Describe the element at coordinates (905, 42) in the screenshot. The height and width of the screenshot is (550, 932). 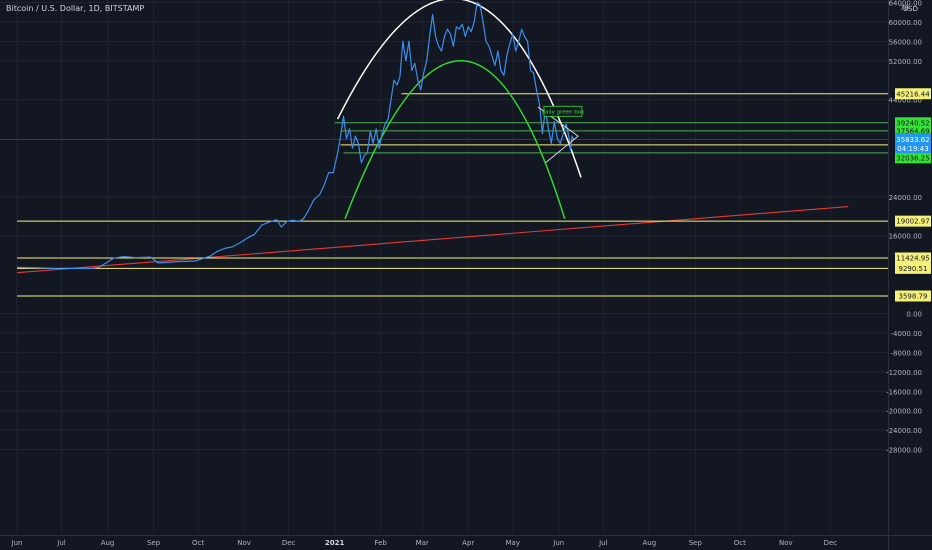
I see `y-tick-label: 56000.00` at that location.